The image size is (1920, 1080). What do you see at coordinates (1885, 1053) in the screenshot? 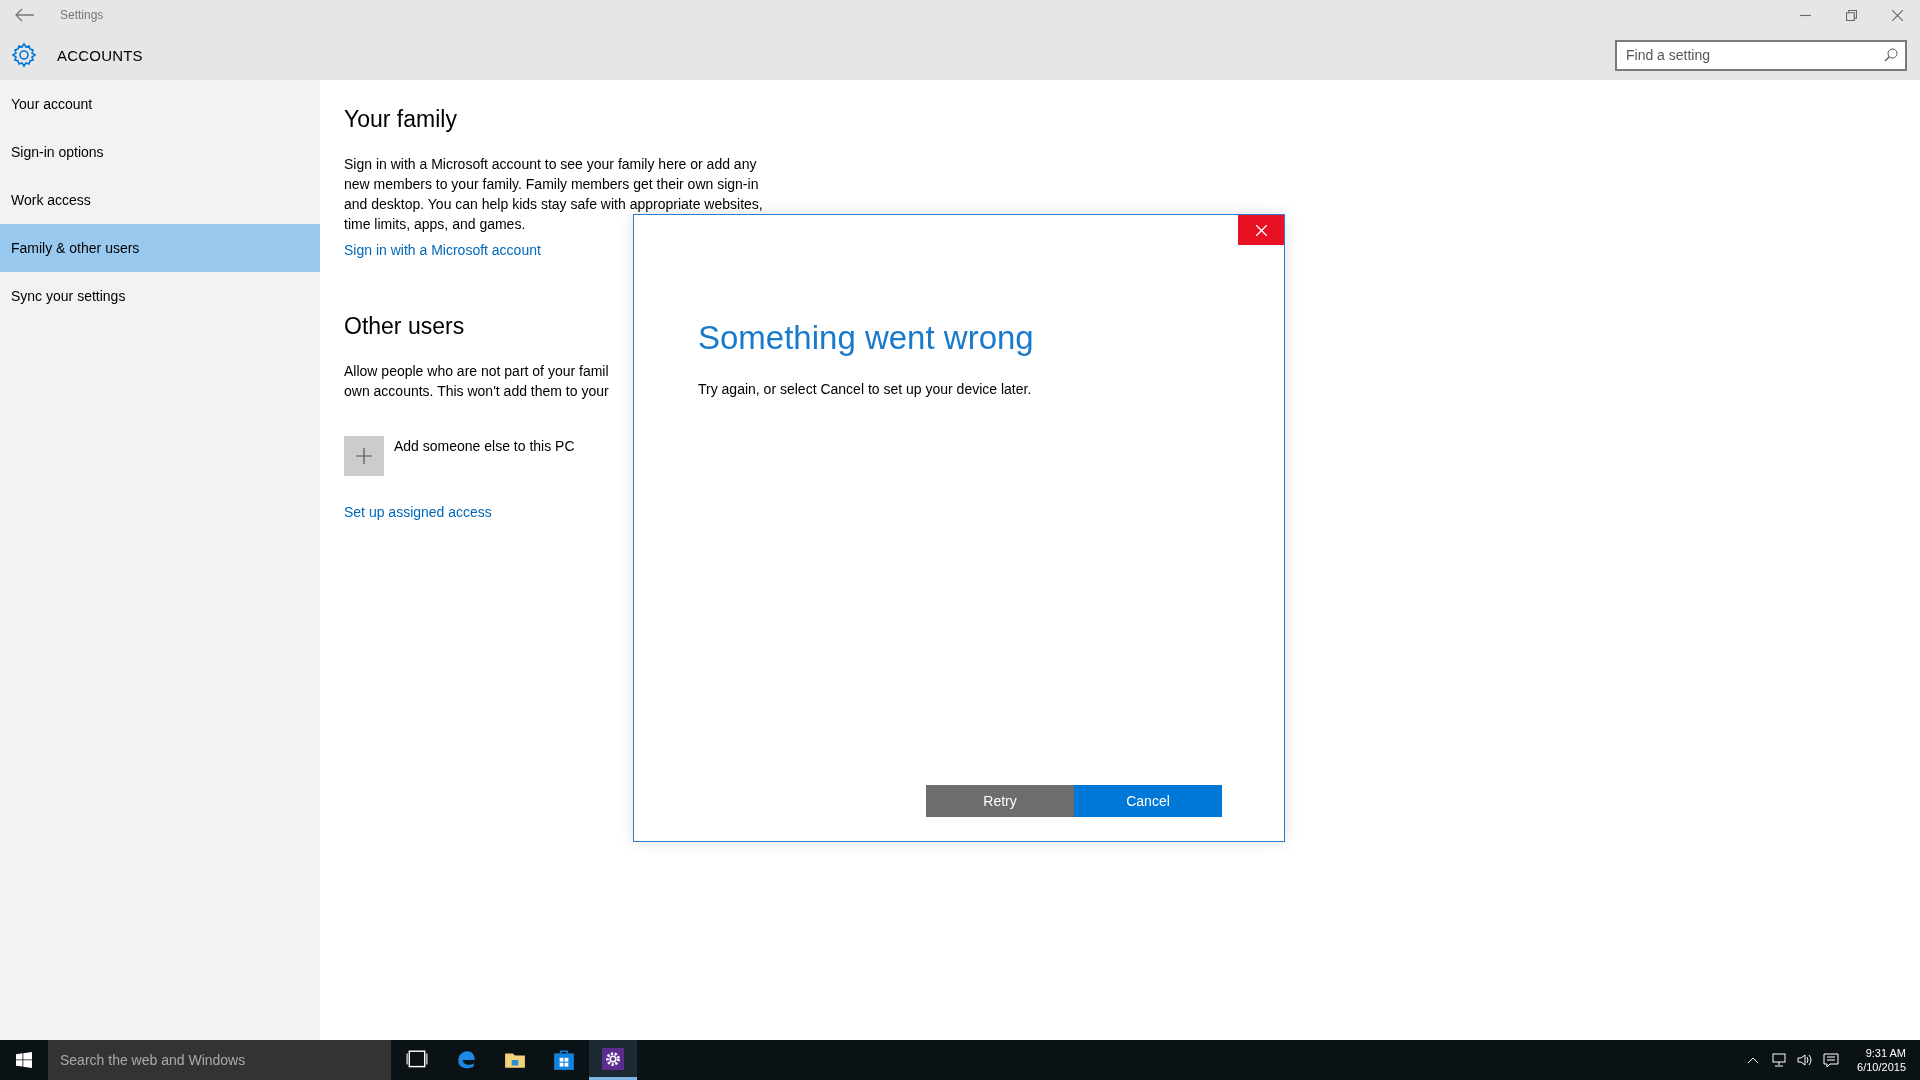
I see `clock-time: 9:31 AM` at bounding box center [1885, 1053].